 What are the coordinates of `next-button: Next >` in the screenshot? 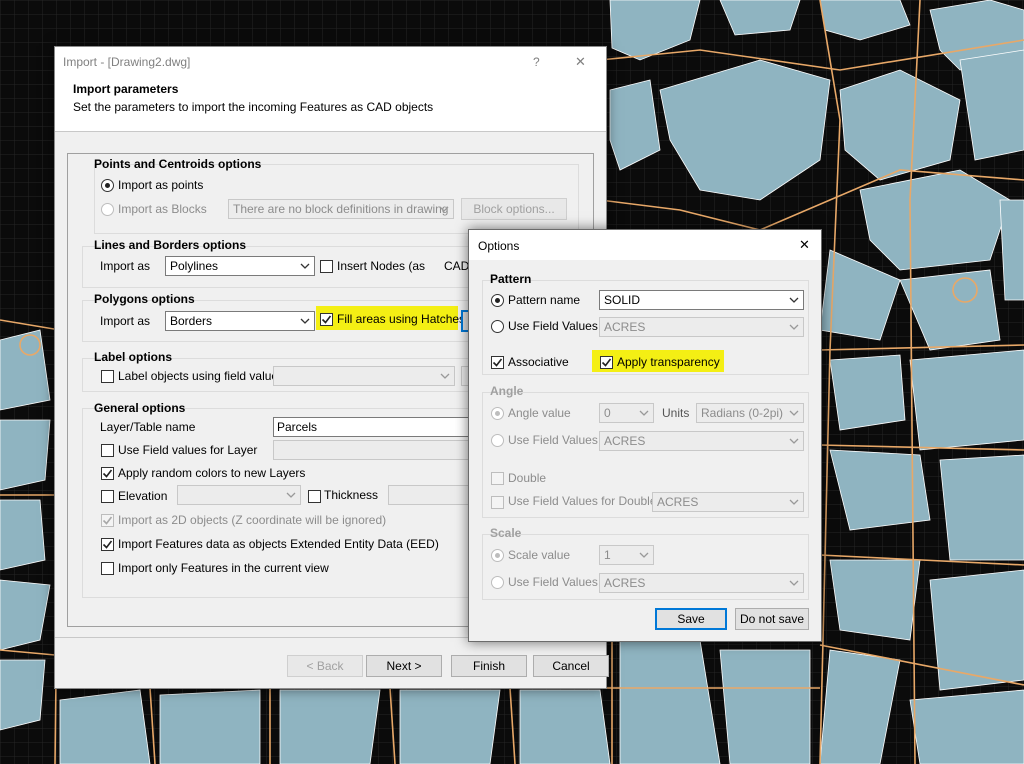 It's located at (404, 666).